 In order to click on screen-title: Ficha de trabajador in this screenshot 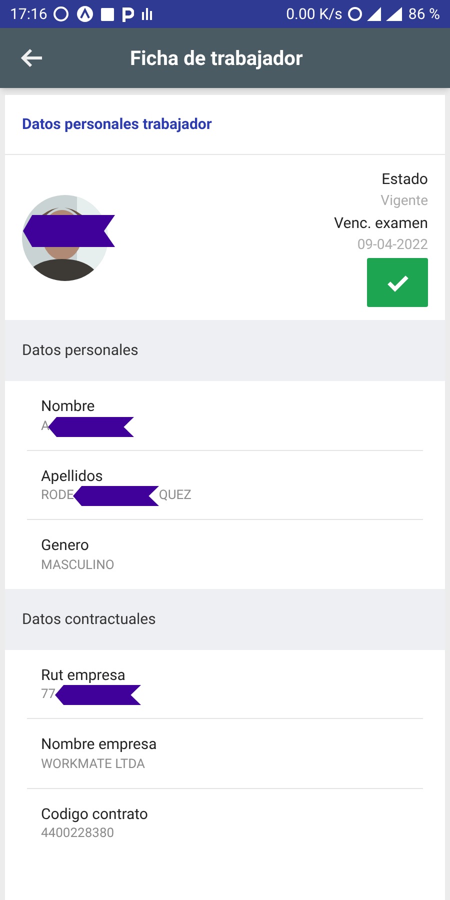, I will do `click(216, 58)`.